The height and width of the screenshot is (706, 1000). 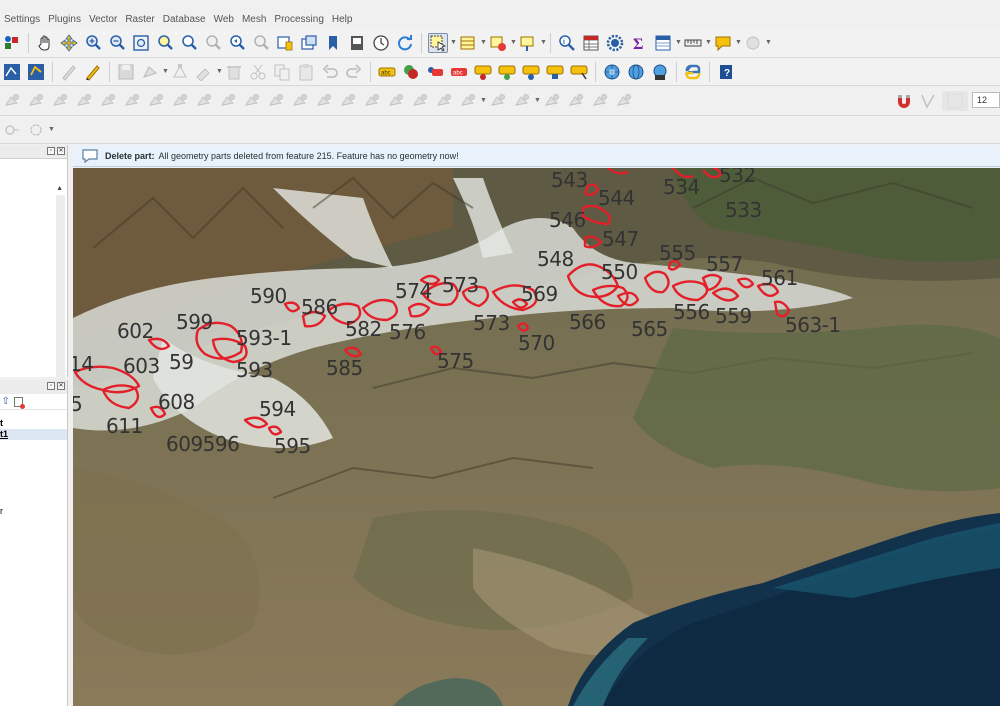 What do you see at coordinates (93, 43) in the screenshot?
I see `zoom-in-icon` at bounding box center [93, 43].